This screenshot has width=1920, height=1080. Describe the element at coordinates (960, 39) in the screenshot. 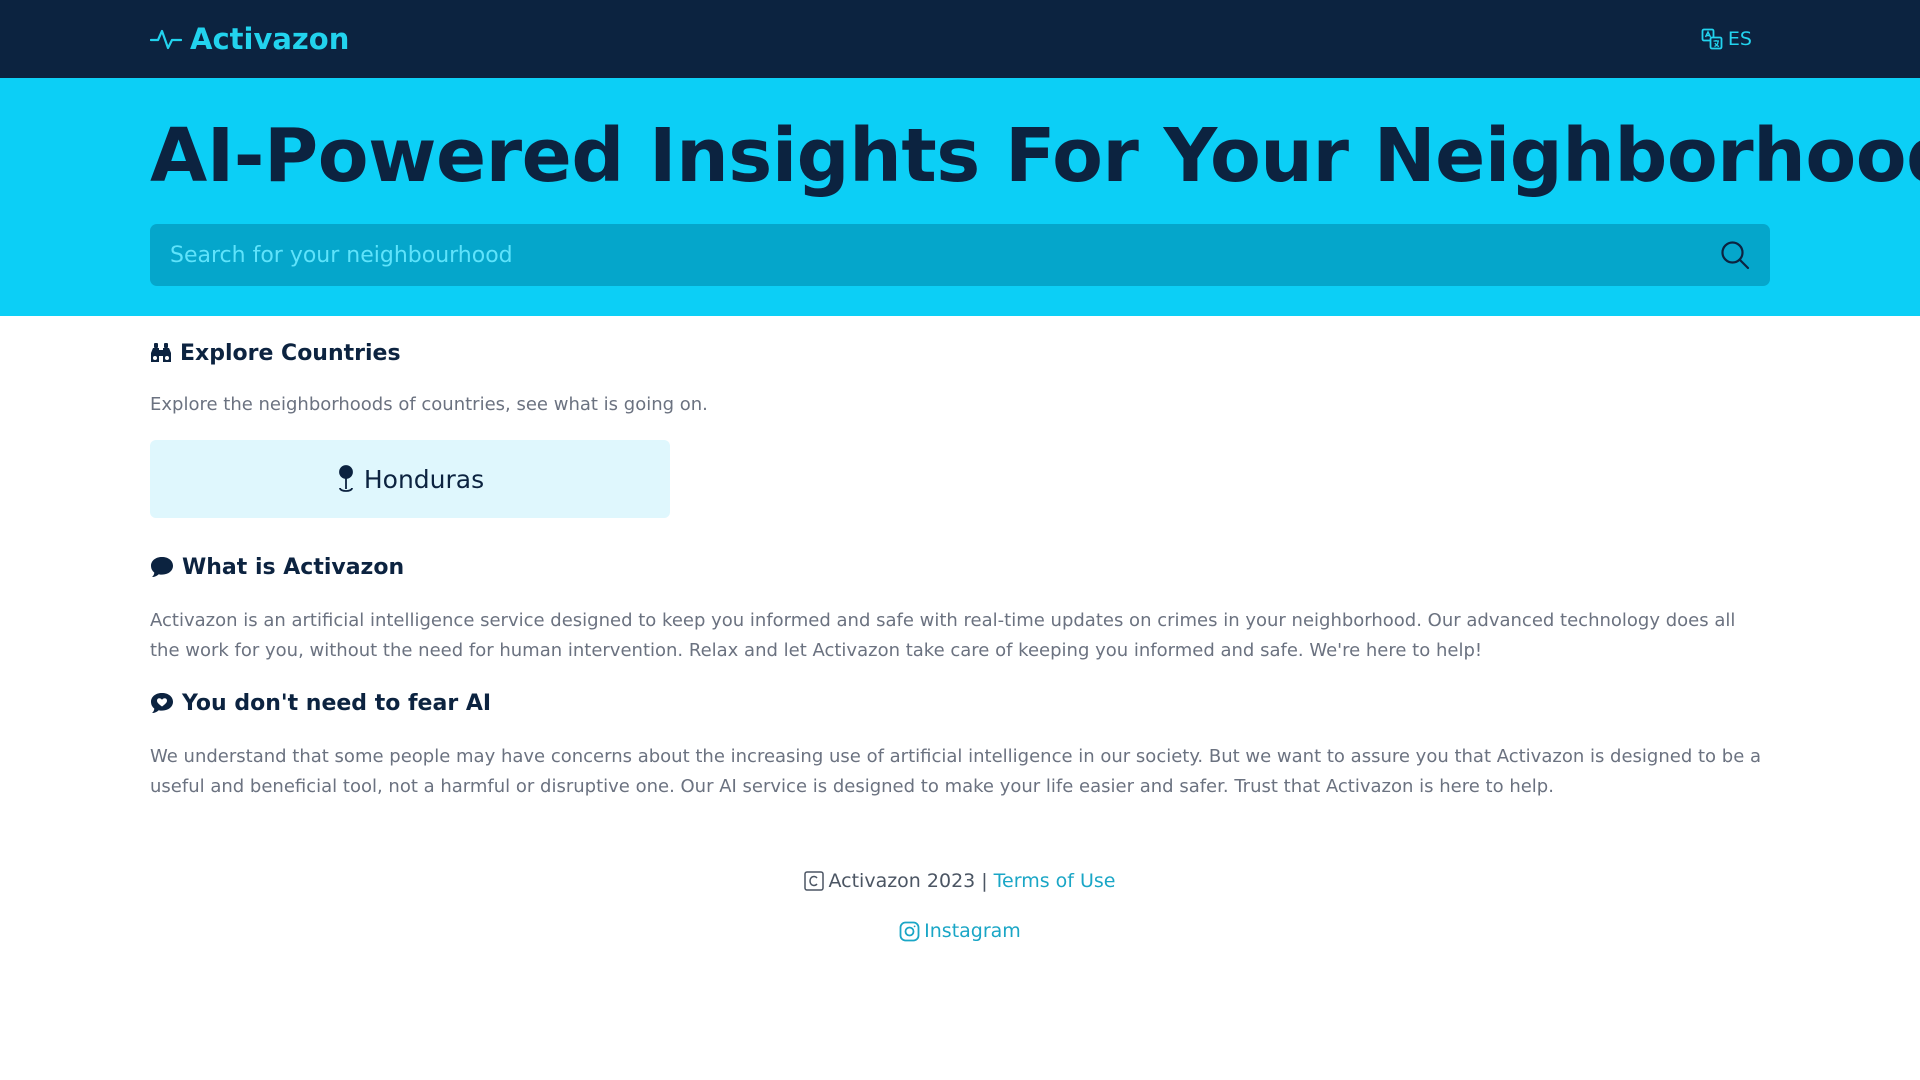

I see `top-navbar: Activazon ES` at that location.